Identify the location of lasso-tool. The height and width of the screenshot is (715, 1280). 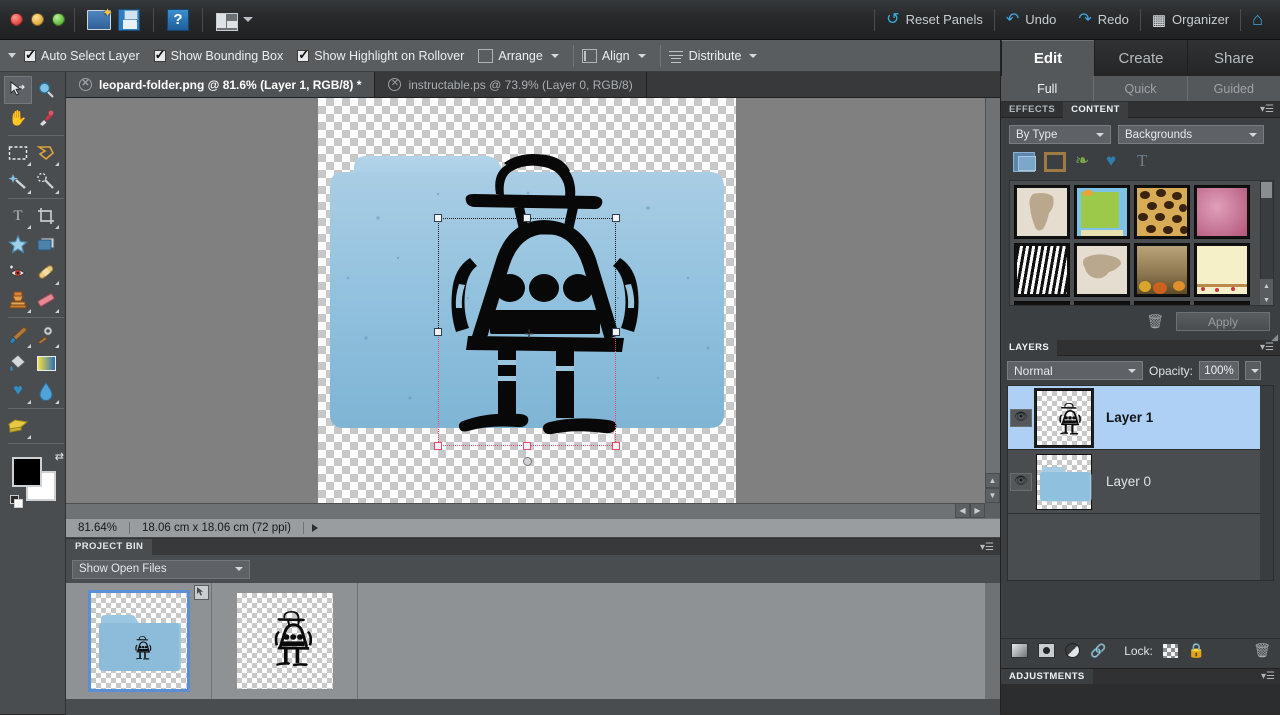
(46, 153).